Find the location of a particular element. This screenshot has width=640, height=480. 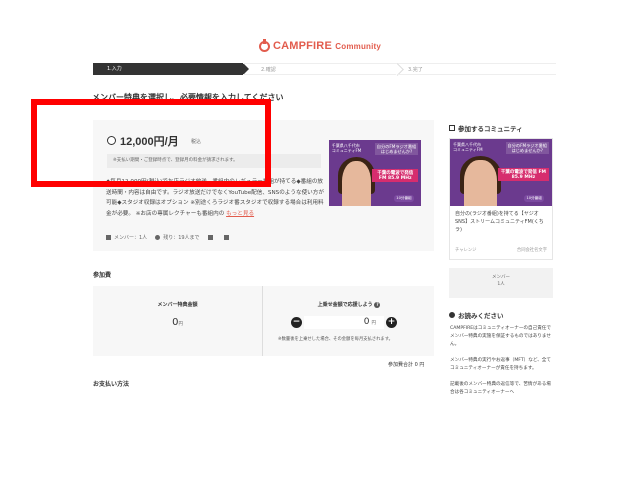

support-stepper: − 0円 + is located at coordinates (344, 322).